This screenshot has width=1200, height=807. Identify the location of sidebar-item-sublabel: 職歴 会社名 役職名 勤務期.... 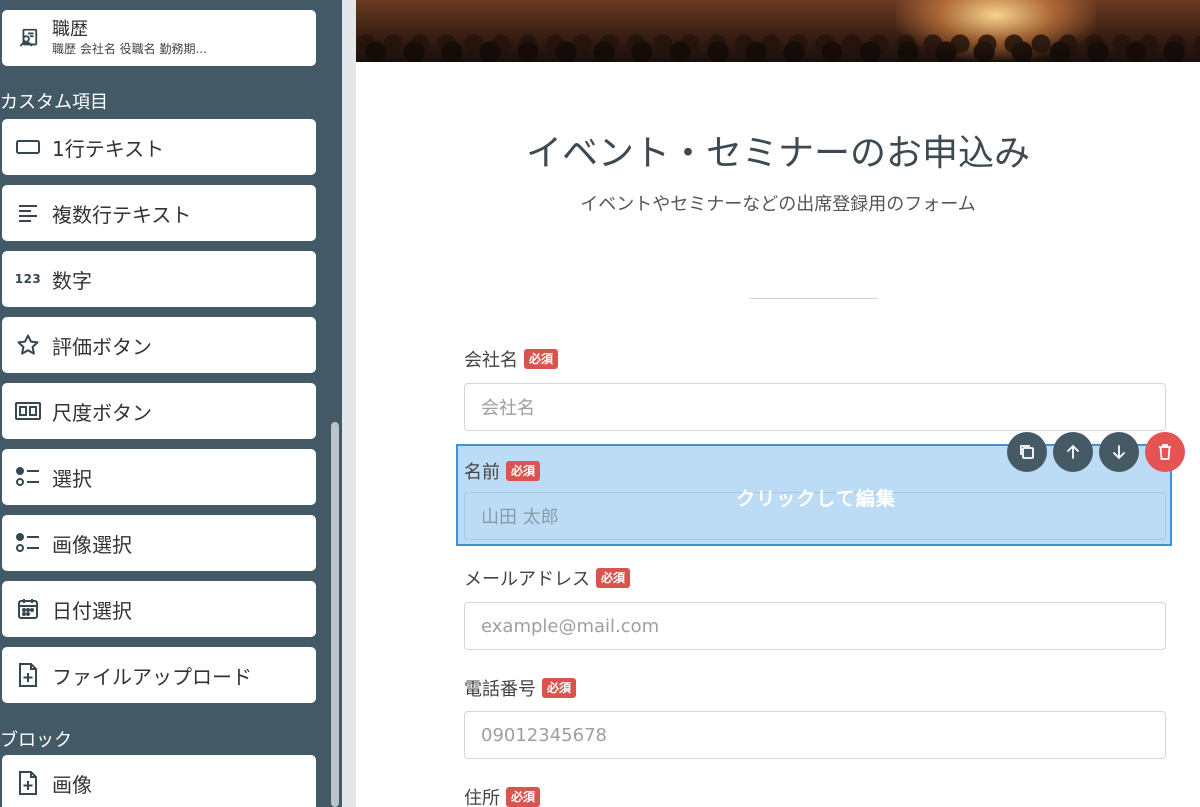
(129, 48).